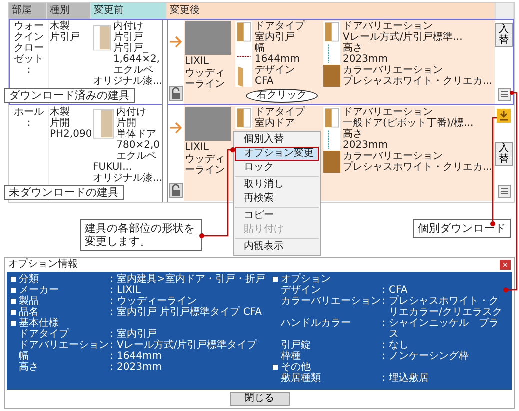 The width and height of the screenshot is (519, 411). What do you see at coordinates (505, 11) in the screenshot?
I see `header-cell` at bounding box center [505, 11].